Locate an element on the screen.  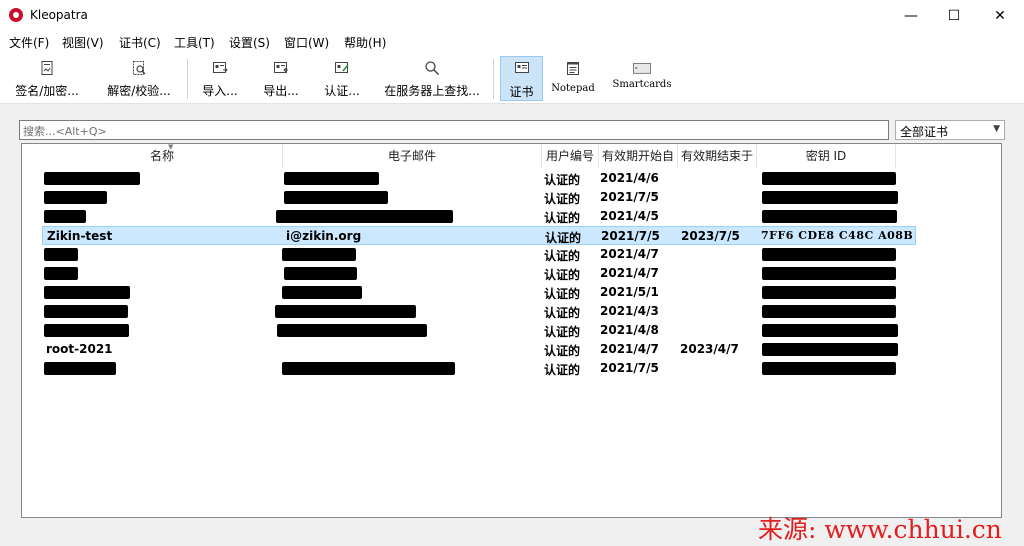
table-row: 认证的 2021/5/1 is located at coordinates (479, 292).